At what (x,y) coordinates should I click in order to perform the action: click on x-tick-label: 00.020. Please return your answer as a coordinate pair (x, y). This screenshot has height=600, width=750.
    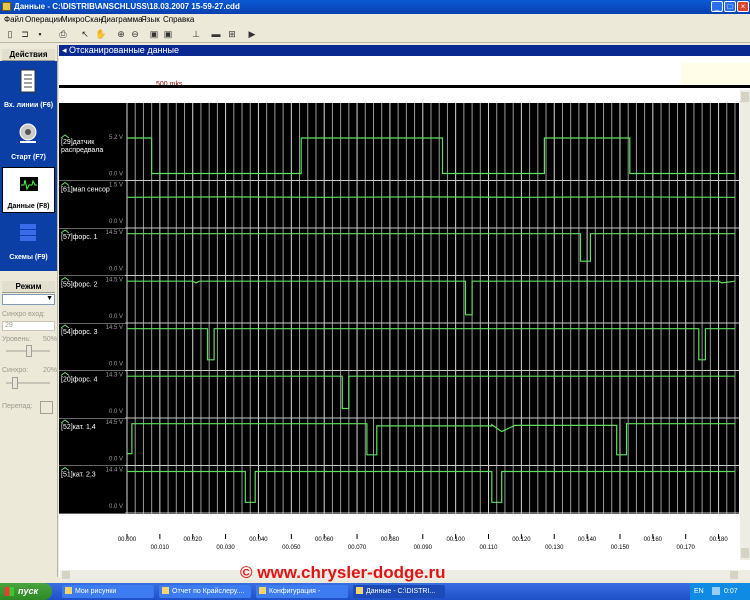
    Looking at the image, I should click on (193, 540).